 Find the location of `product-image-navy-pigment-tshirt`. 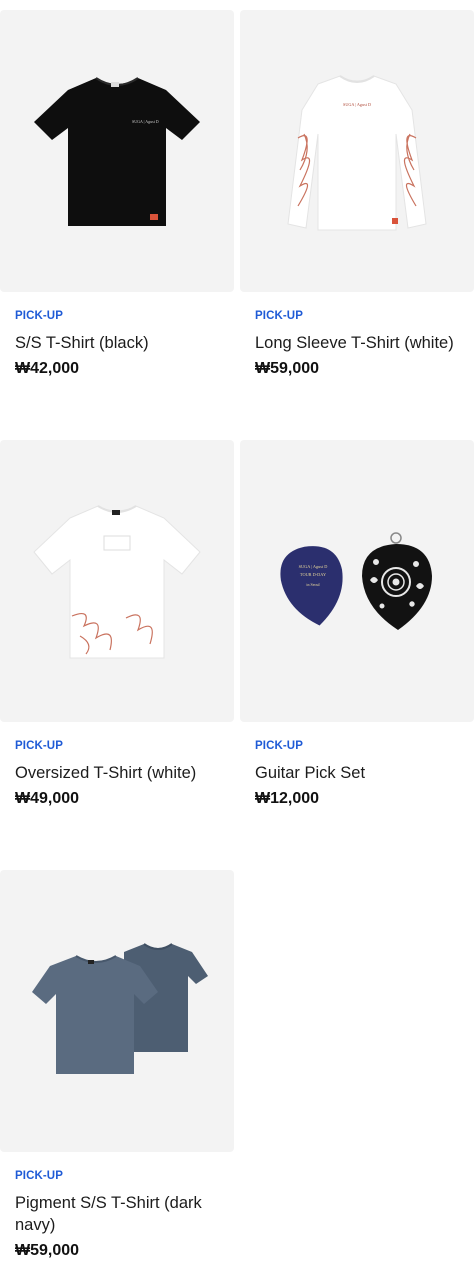

product-image-navy-pigment-tshirt is located at coordinates (117, 1011).